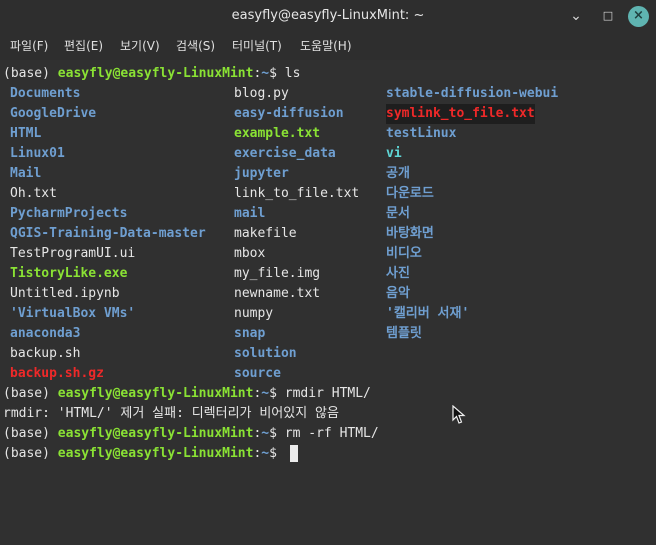 The width and height of the screenshot is (656, 545). What do you see at coordinates (576, 16) in the screenshot?
I see `minimize-button: ⌄` at bounding box center [576, 16].